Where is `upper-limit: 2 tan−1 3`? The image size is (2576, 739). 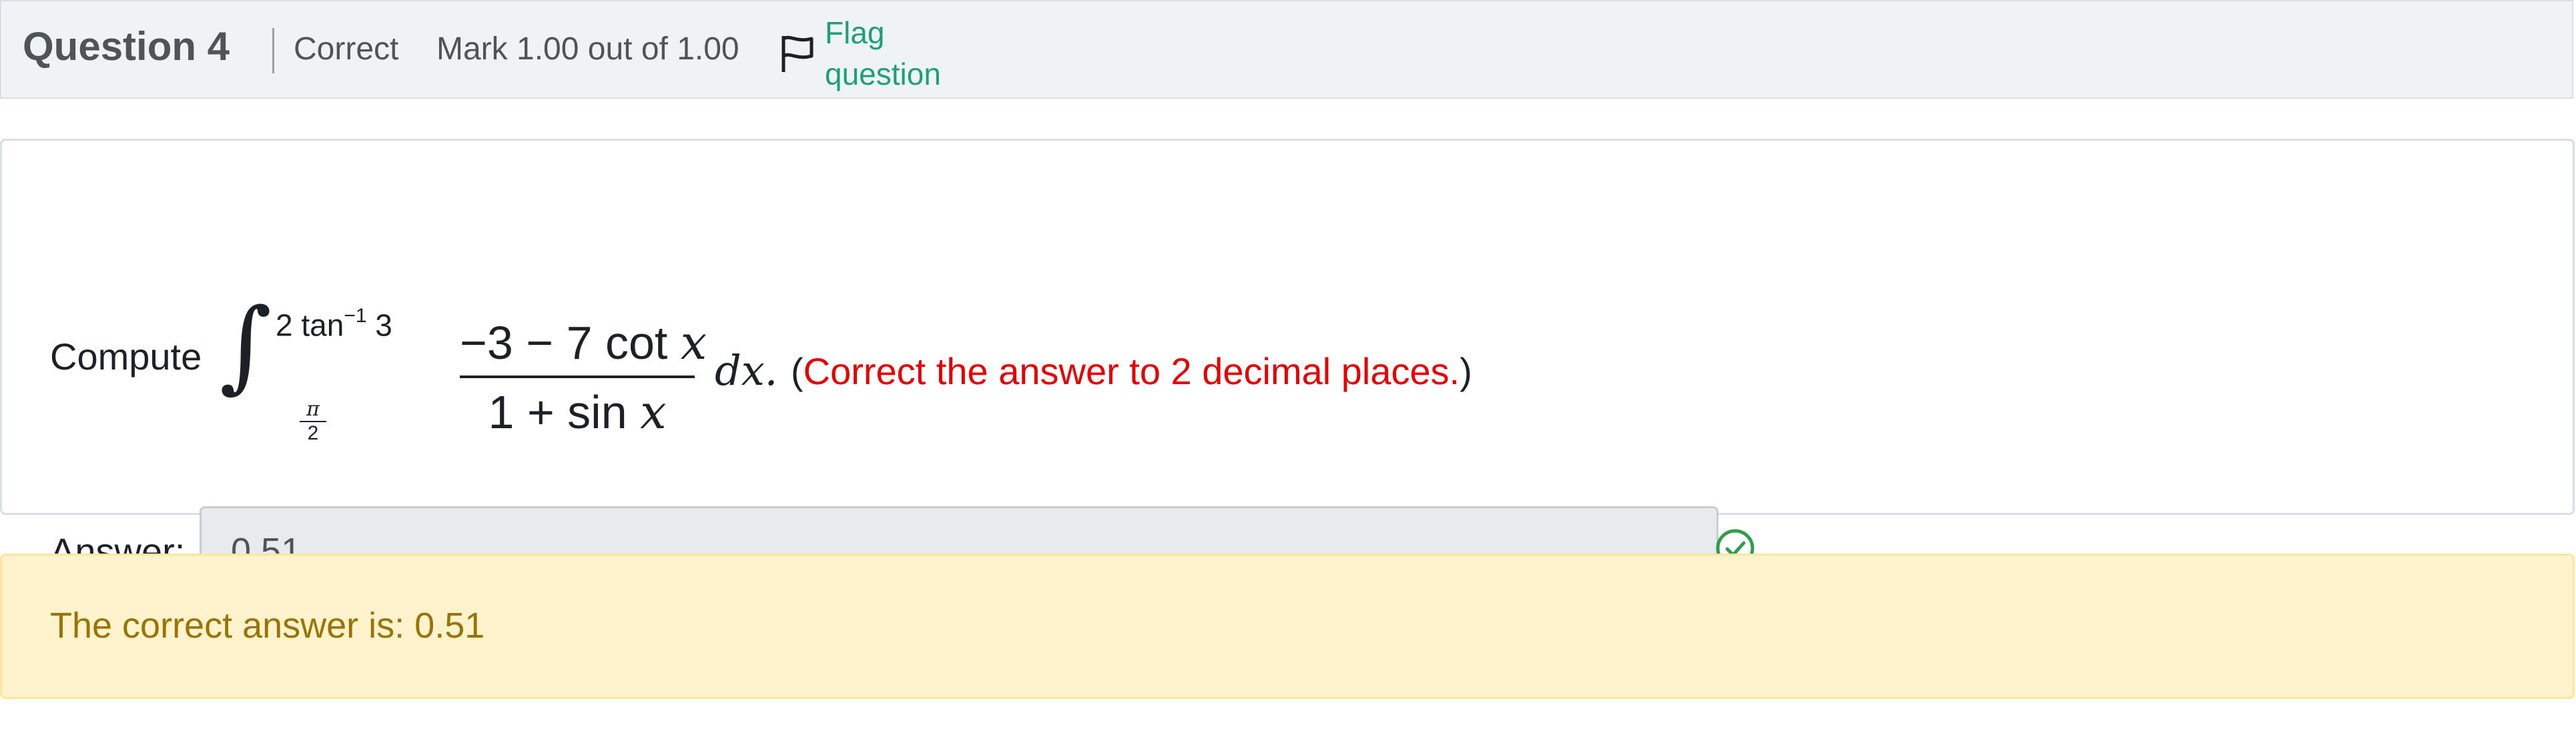 upper-limit: 2 tan−1 3 is located at coordinates (334, 324).